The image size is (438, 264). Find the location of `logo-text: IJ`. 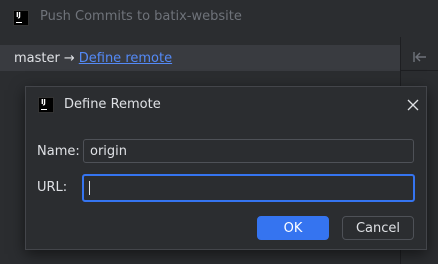

logo-text: IJ is located at coordinates (18, 15).